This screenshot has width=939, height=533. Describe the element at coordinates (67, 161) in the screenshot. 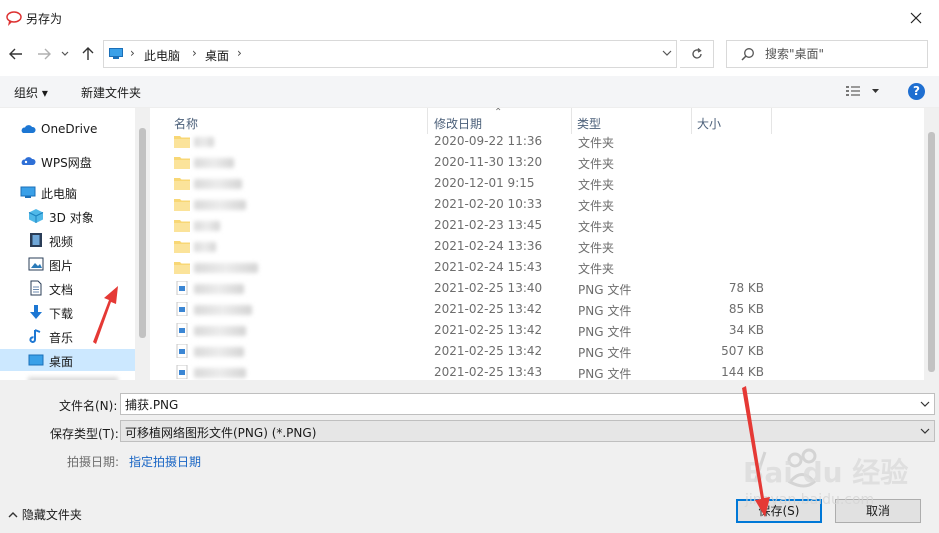

I see `sidebar-item-wps-cloud: WPS网盘` at that location.